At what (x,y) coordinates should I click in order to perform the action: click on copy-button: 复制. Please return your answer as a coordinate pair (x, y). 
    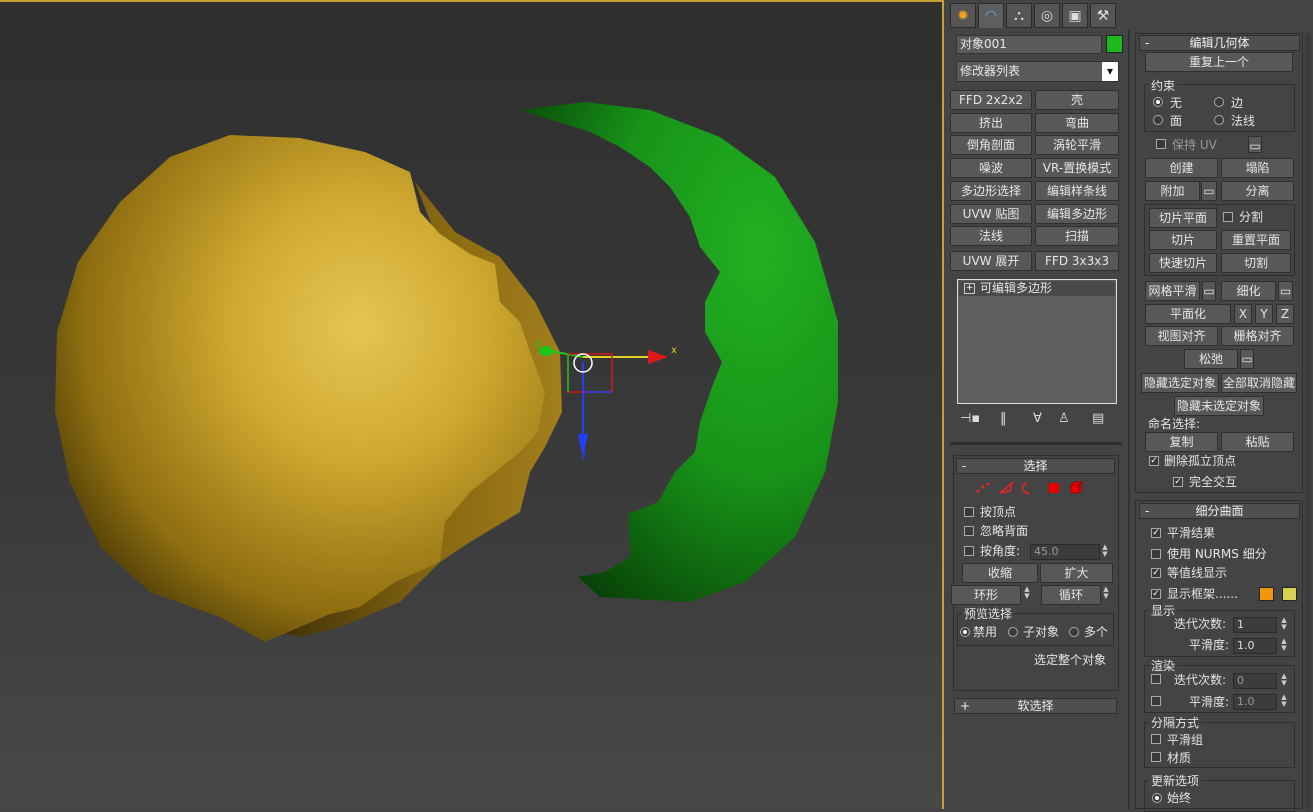
    Looking at the image, I should click on (1181, 442).